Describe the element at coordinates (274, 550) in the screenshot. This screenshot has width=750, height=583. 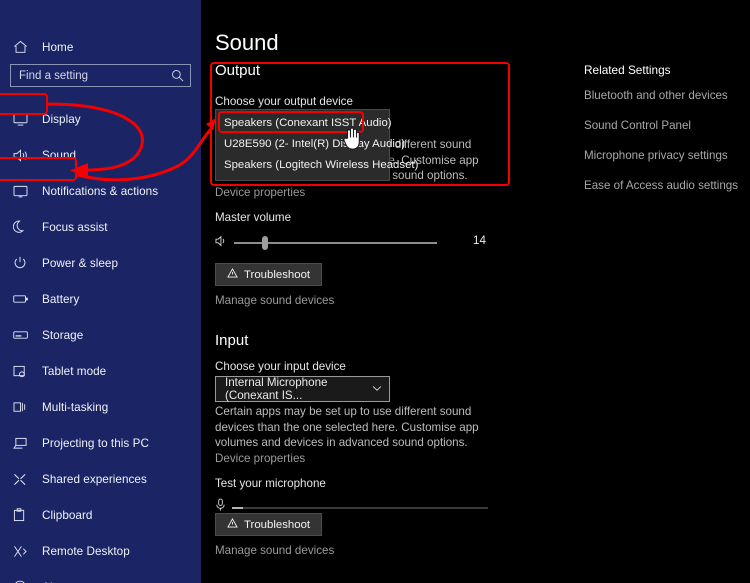
I see `input-manage-sound-devices-link: Manage sound devices` at that location.